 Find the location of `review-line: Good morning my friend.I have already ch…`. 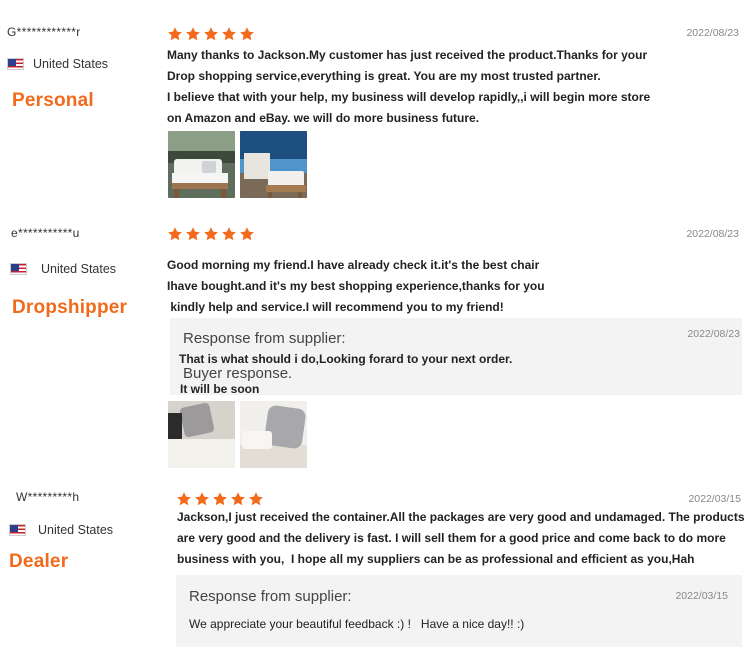

review-line: Good morning my friend.I have already ch… is located at coordinates (353, 265).